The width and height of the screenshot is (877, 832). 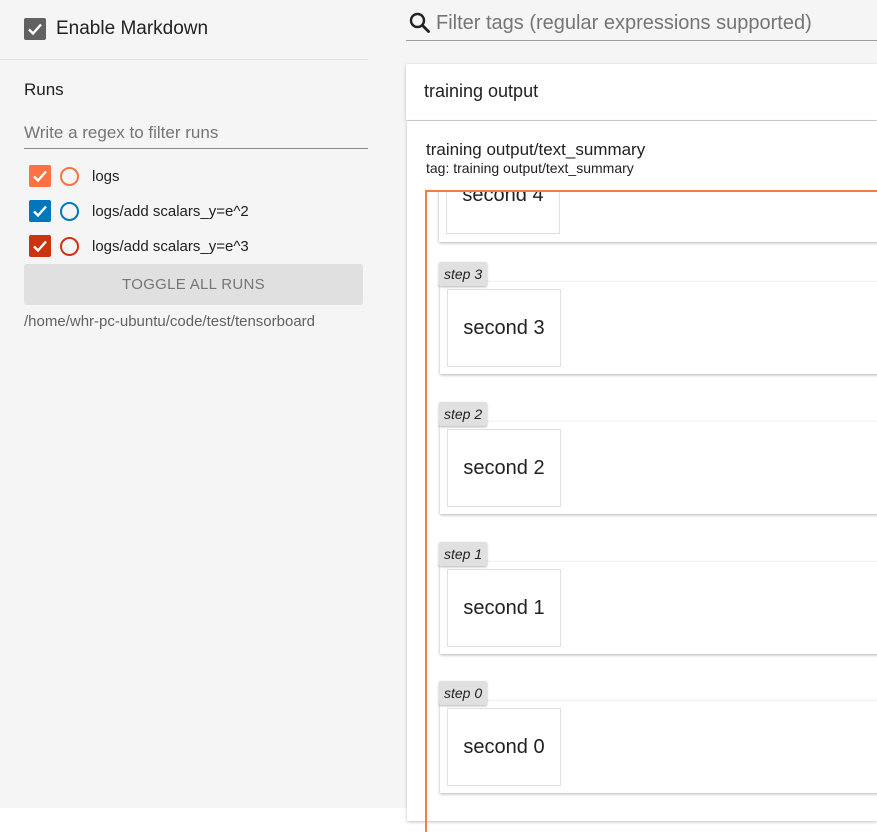 What do you see at coordinates (481, 91) in the screenshot?
I see `category-title: training output` at bounding box center [481, 91].